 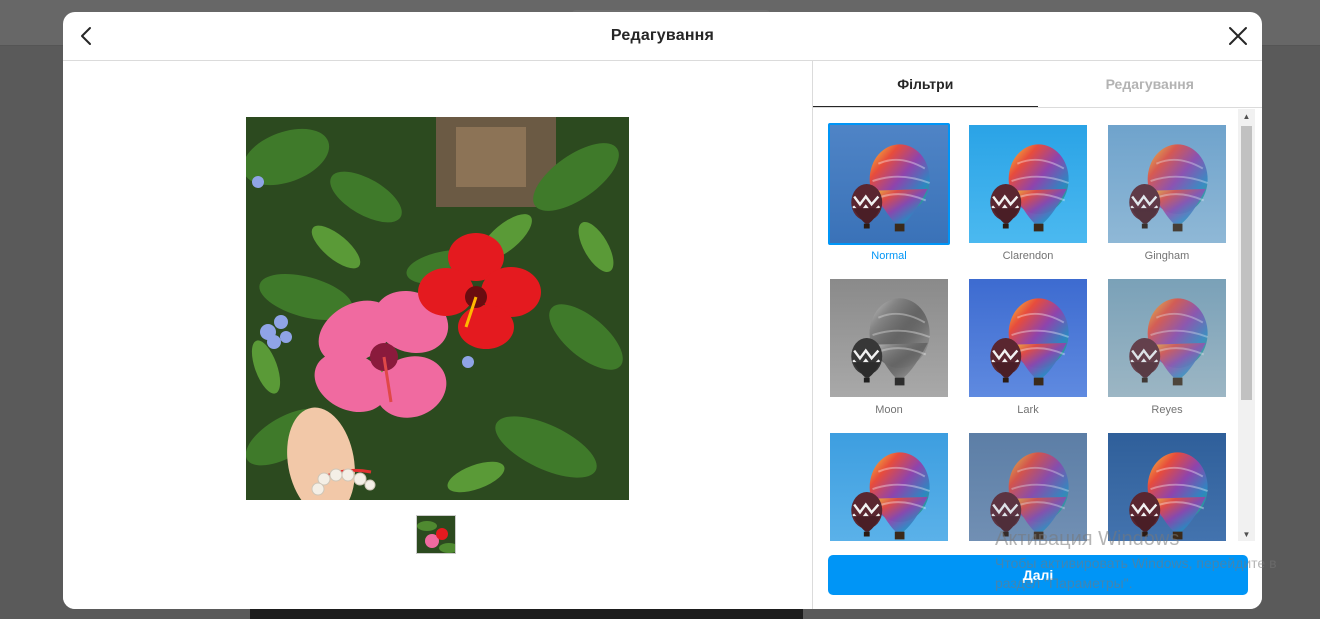 I want to click on filter-gingham: Gingham, so click(x=1167, y=192).